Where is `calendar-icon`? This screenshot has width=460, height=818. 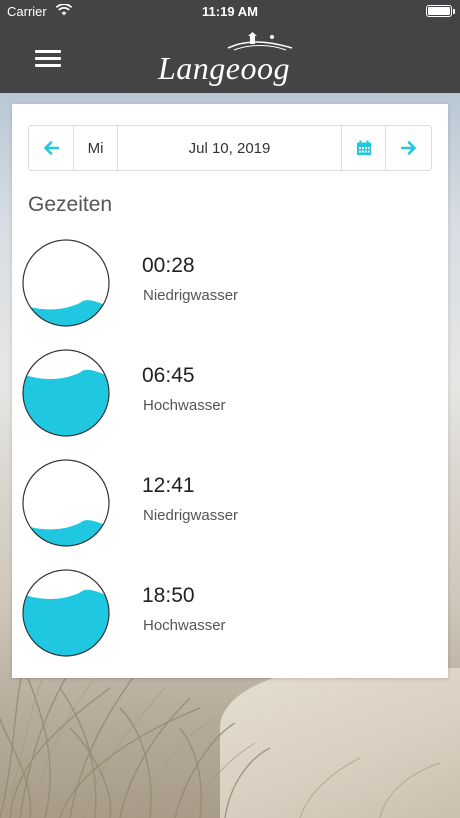
calendar-icon is located at coordinates (363, 147).